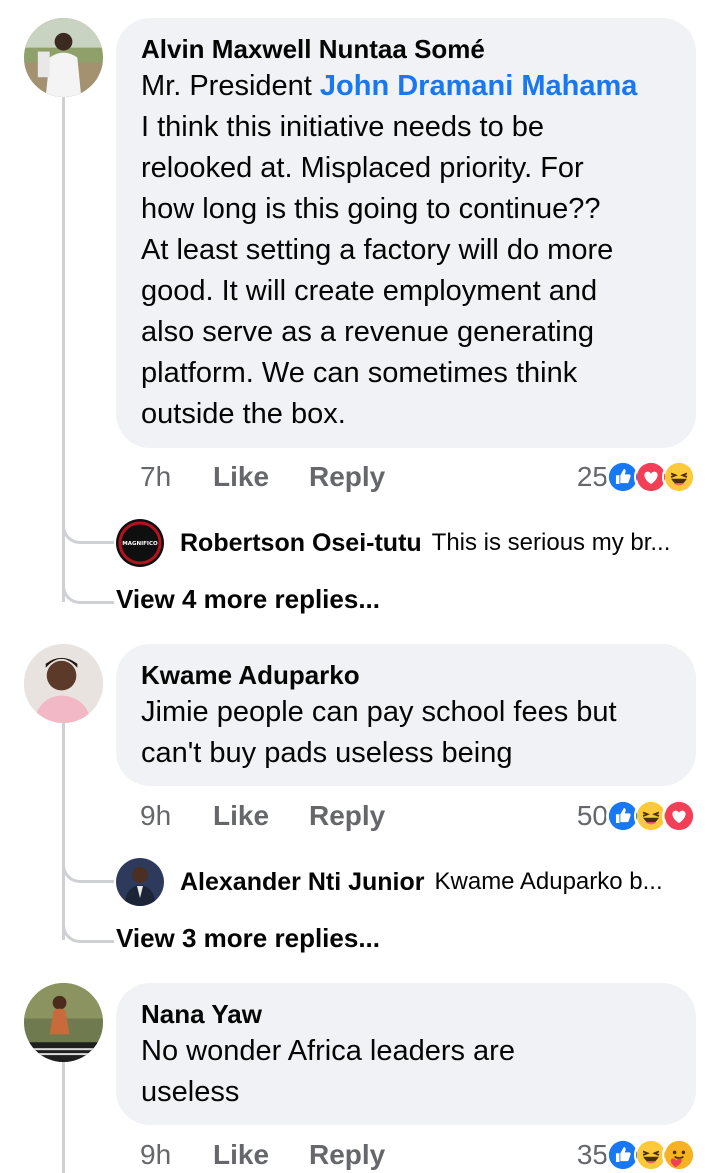 Image resolution: width=720 pixels, height=1173 pixels. What do you see at coordinates (230, 86) in the screenshot?
I see `comment-text-prefix: Mr. President` at bounding box center [230, 86].